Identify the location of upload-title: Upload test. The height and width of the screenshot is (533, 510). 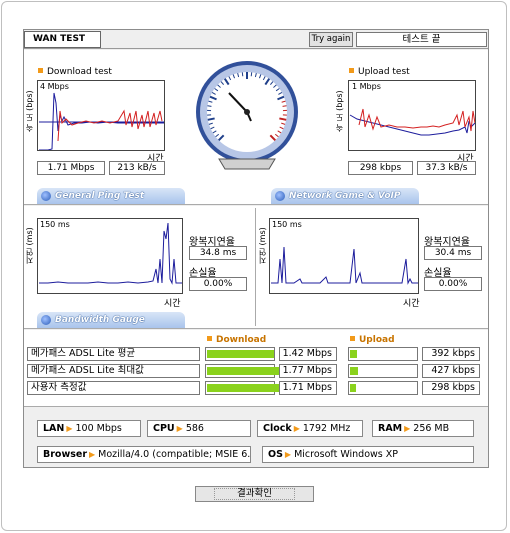
(379, 72).